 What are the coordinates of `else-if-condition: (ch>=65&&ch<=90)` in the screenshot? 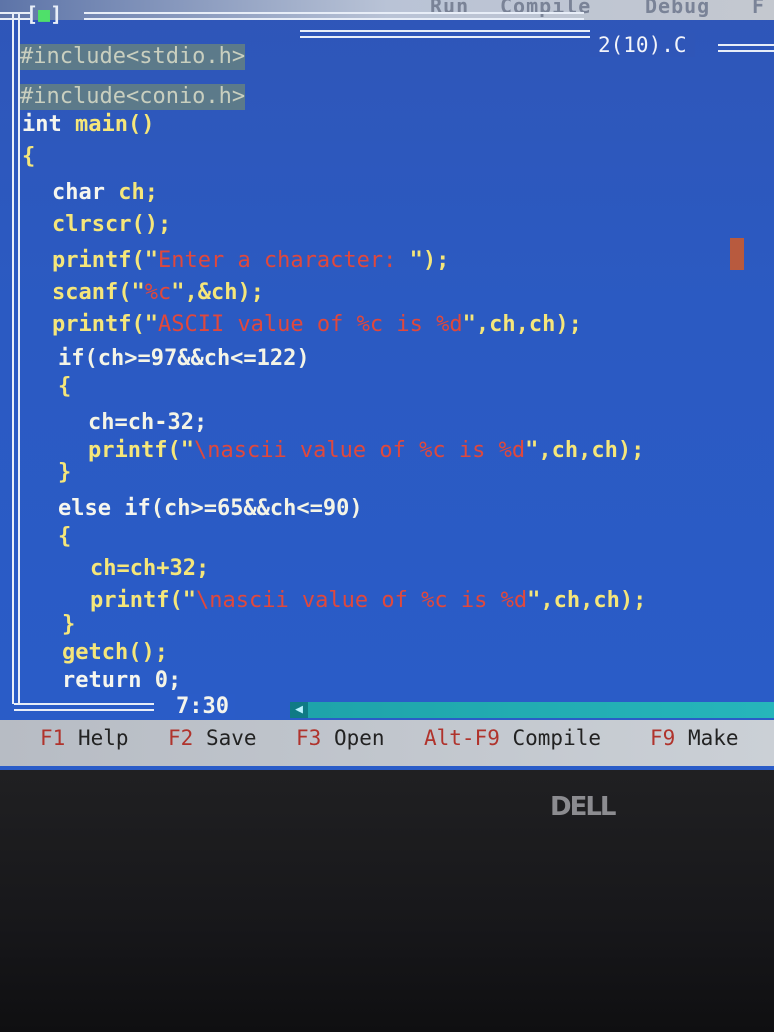 It's located at (256, 508).